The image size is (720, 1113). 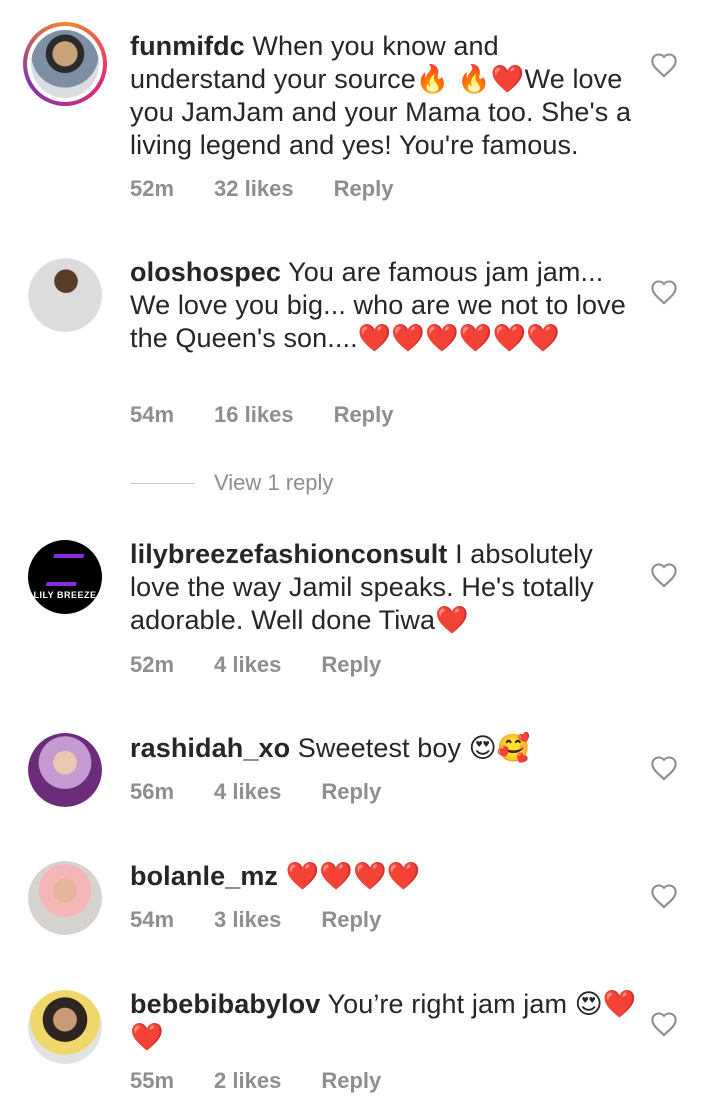 What do you see at coordinates (247, 920) in the screenshot?
I see `like-count: 3 likes` at bounding box center [247, 920].